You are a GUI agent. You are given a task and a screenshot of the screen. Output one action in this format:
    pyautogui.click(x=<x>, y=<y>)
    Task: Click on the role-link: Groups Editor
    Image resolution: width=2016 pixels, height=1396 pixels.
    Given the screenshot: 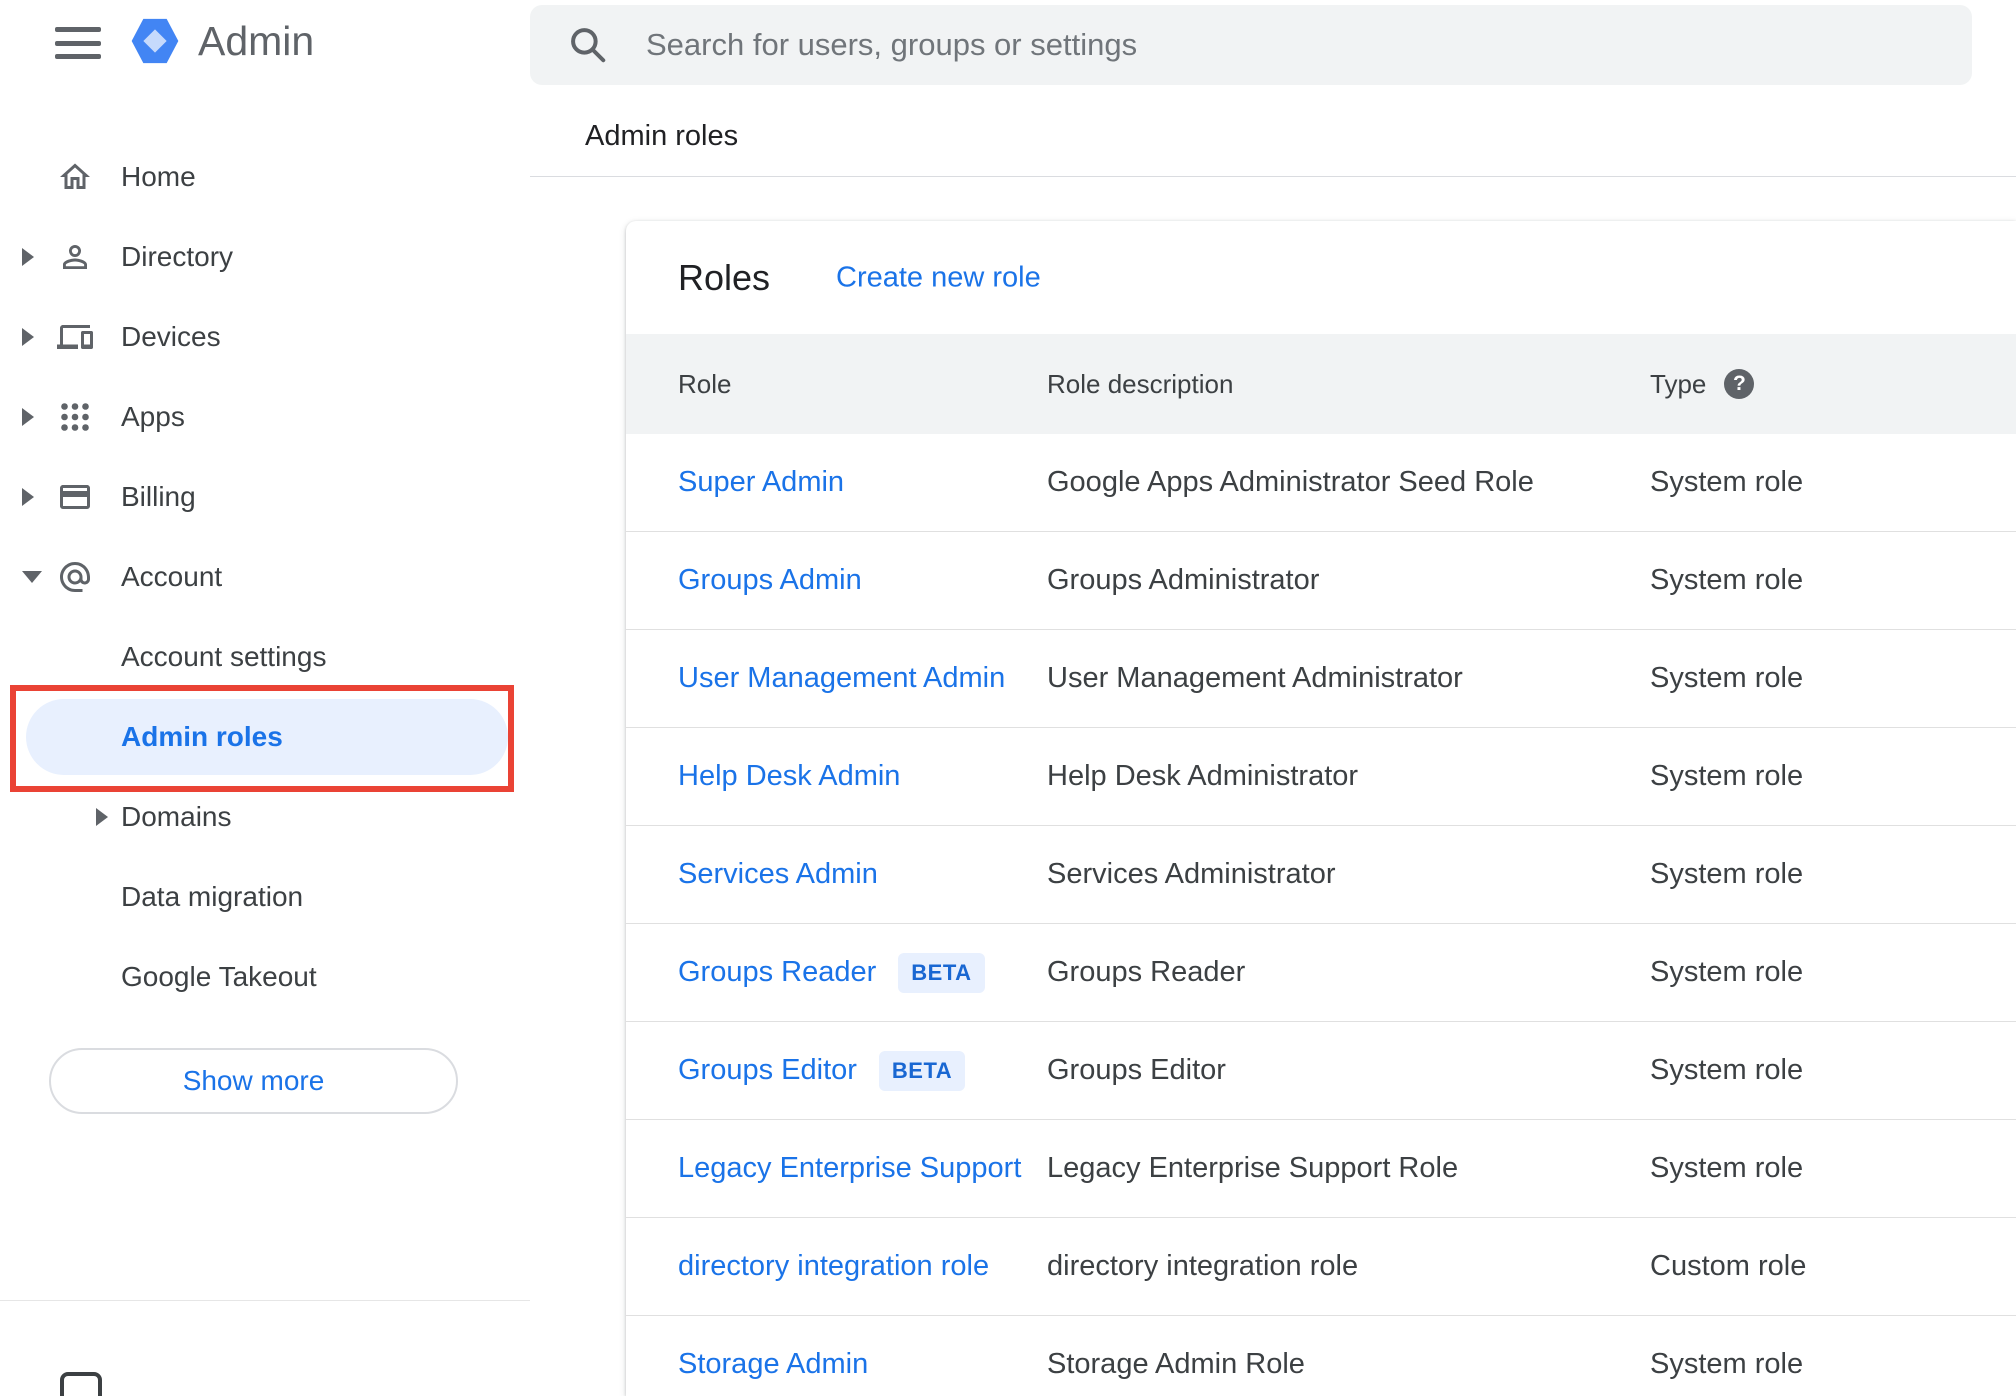 What is the action you would take?
    pyautogui.click(x=767, y=1070)
    